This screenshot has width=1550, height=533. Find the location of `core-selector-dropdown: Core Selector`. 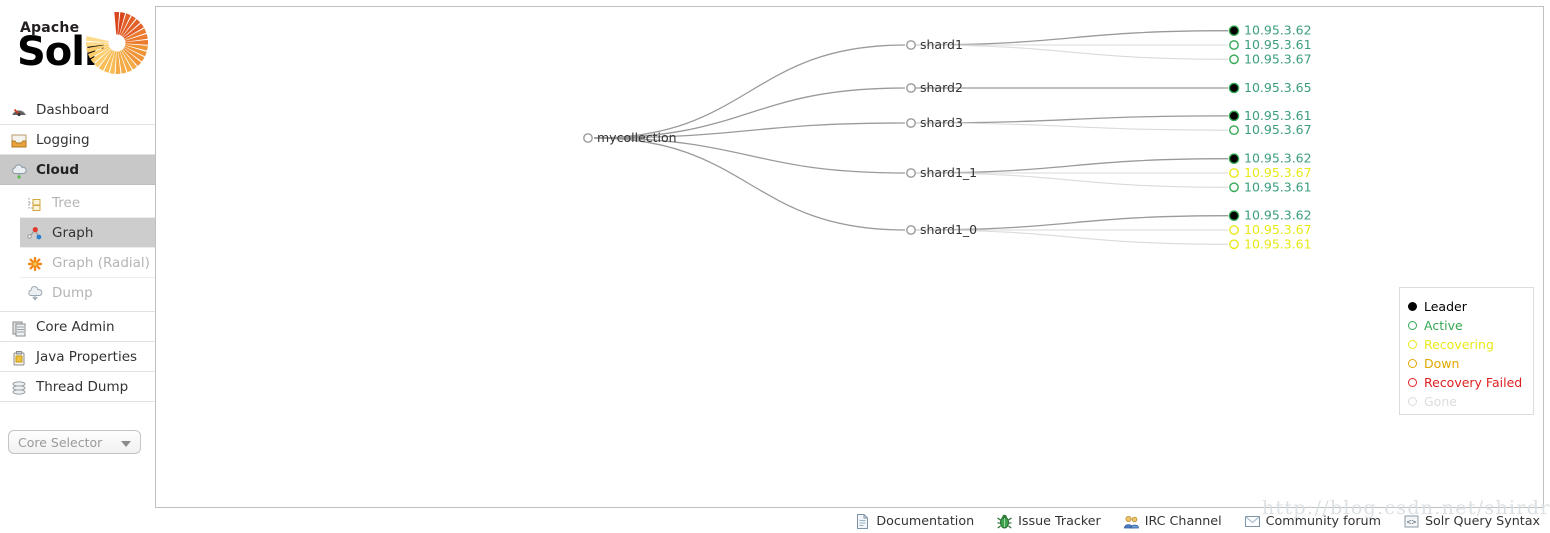

core-selector-dropdown: Core Selector is located at coordinates (74, 442).